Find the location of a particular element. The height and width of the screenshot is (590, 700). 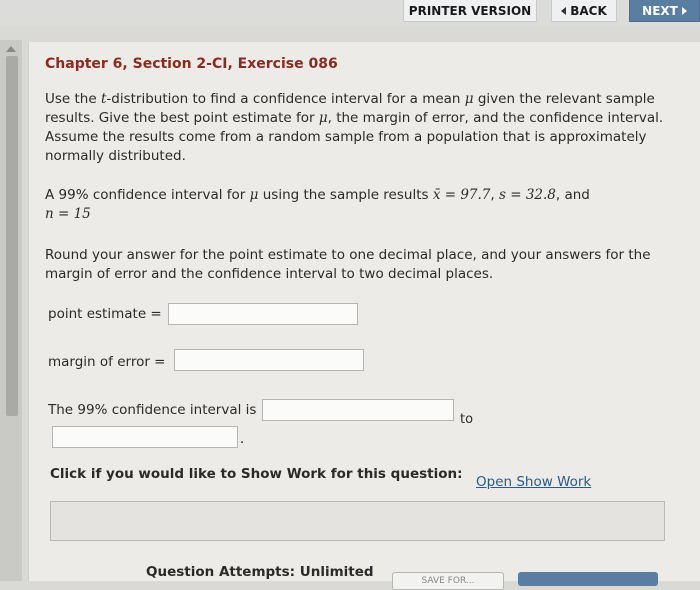

margin-of-error-label: margin of error = is located at coordinates (107, 362).